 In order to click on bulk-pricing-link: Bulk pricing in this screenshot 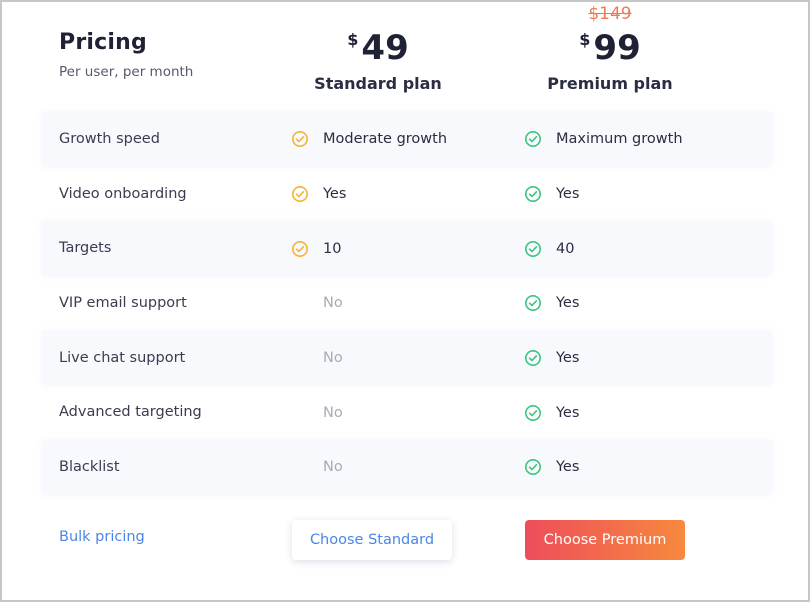, I will do `click(102, 537)`.